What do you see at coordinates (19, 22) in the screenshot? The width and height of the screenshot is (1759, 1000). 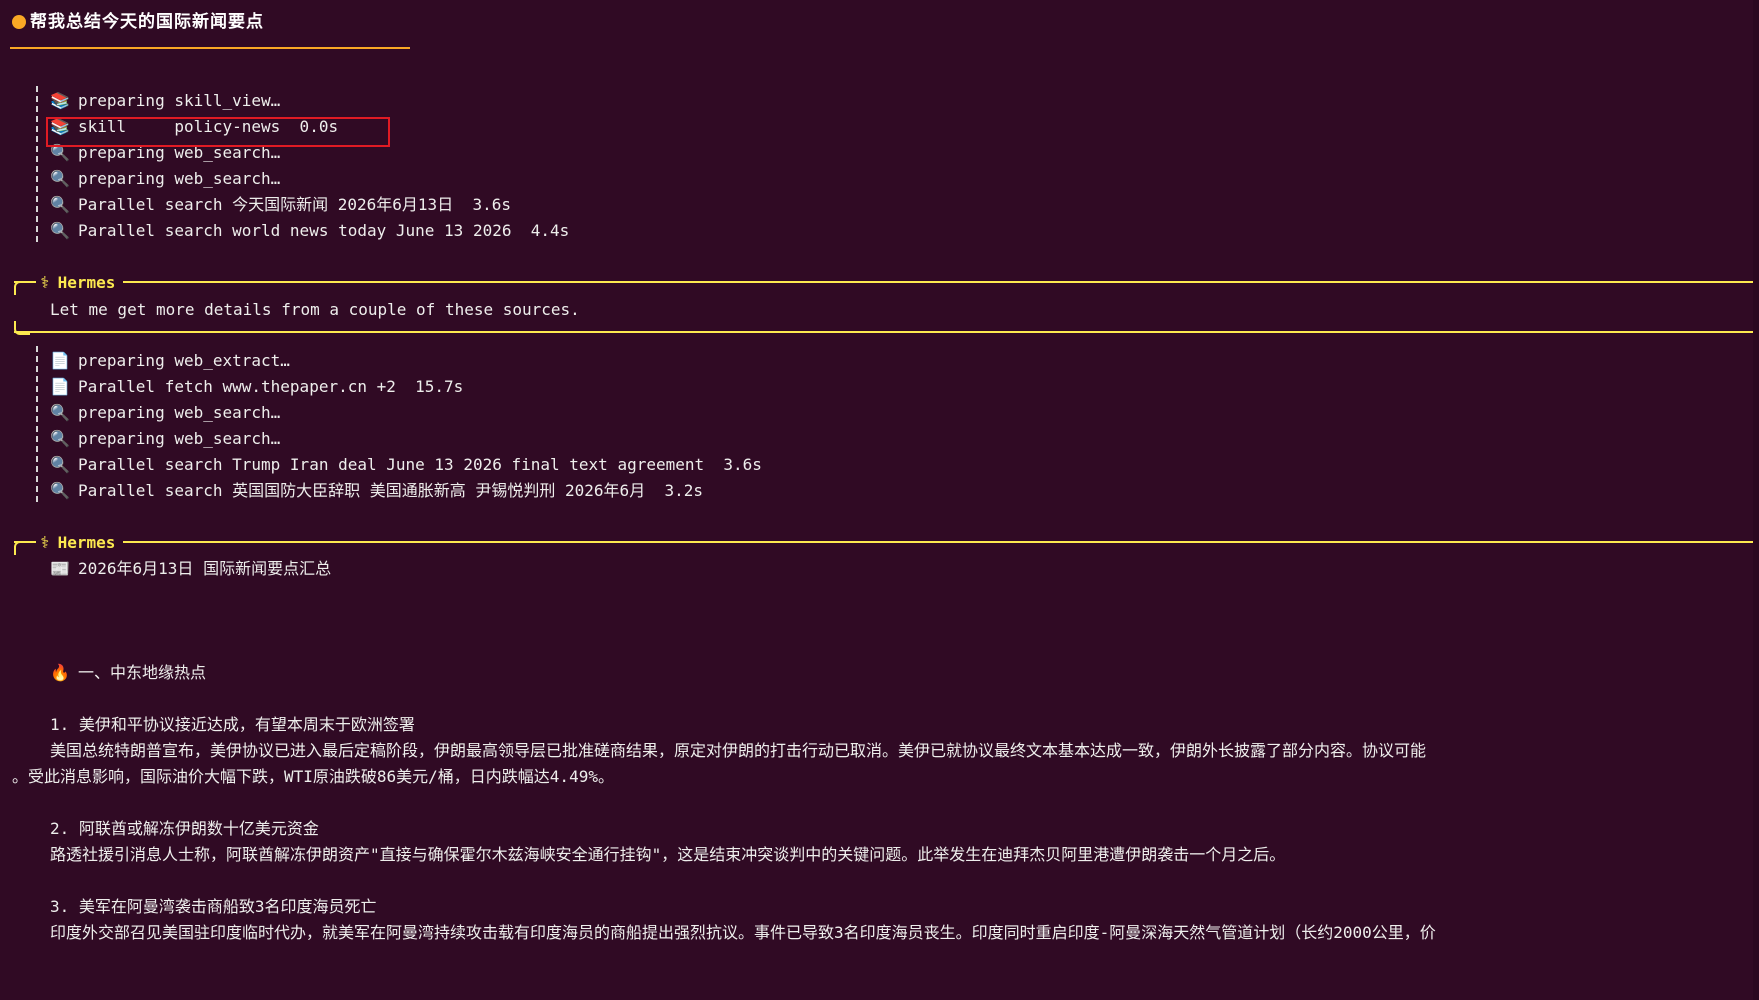 I see `status-dot-icon` at bounding box center [19, 22].